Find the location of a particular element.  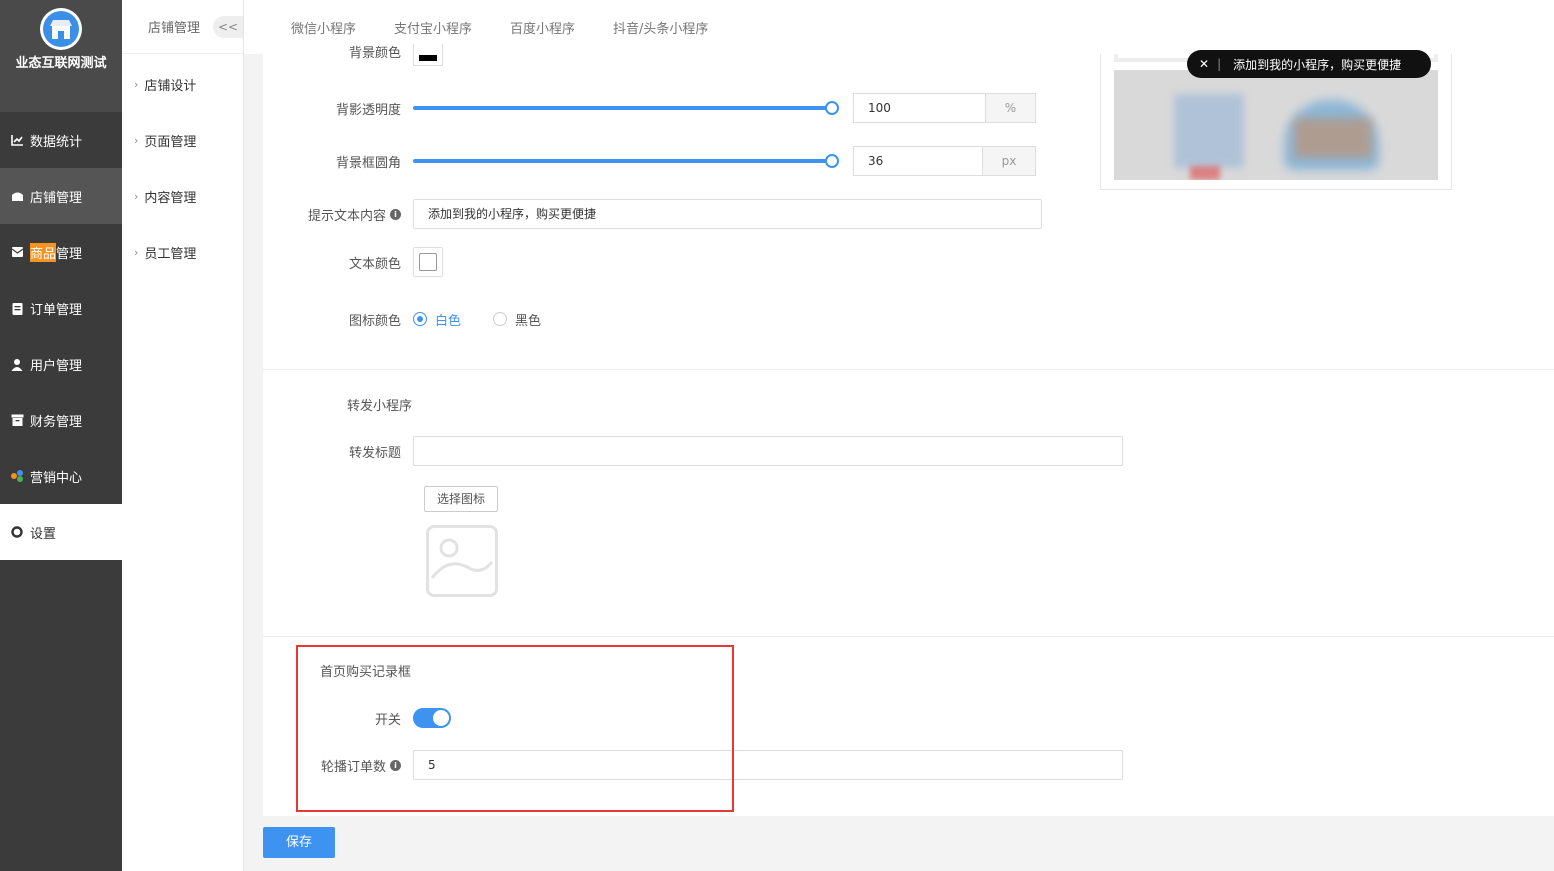

tab-alipay: 支付宝小程序 is located at coordinates (433, 27).